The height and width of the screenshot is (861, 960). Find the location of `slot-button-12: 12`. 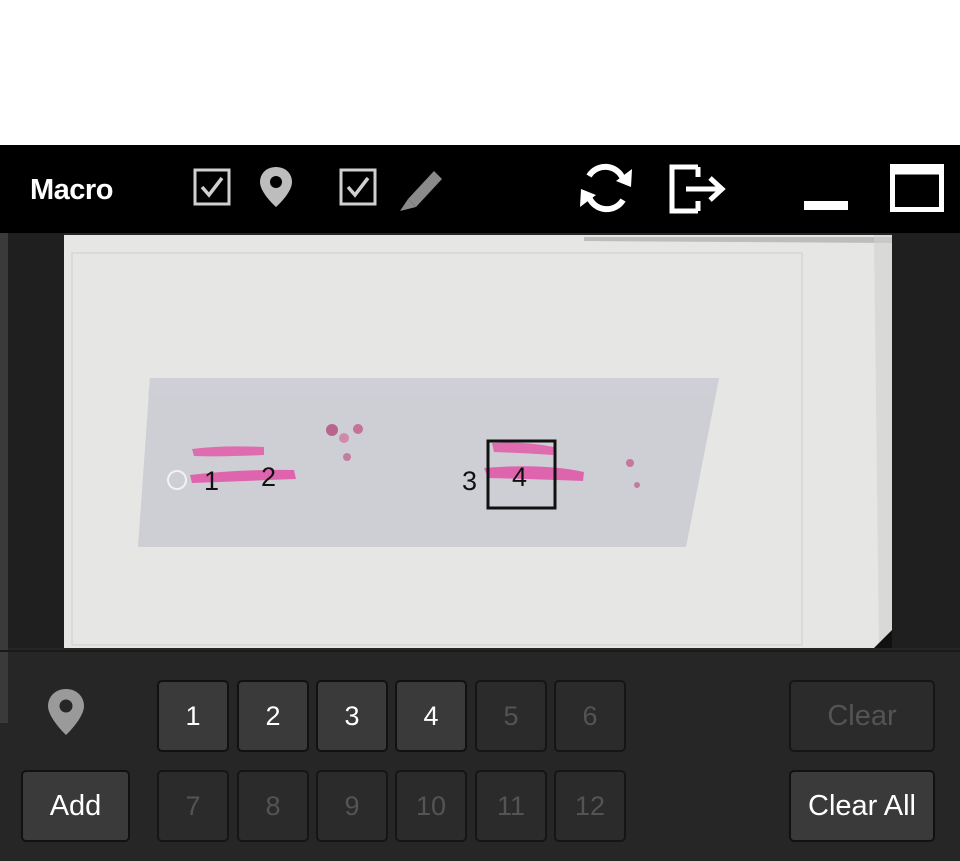

slot-button-12: 12 is located at coordinates (590, 806).